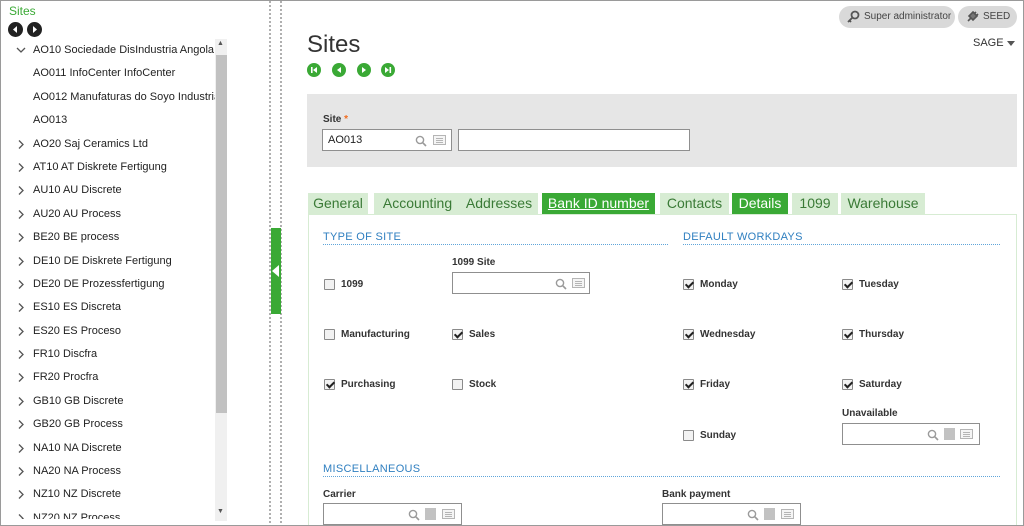  I want to click on scroll-down-icon: ▼, so click(220, 511).